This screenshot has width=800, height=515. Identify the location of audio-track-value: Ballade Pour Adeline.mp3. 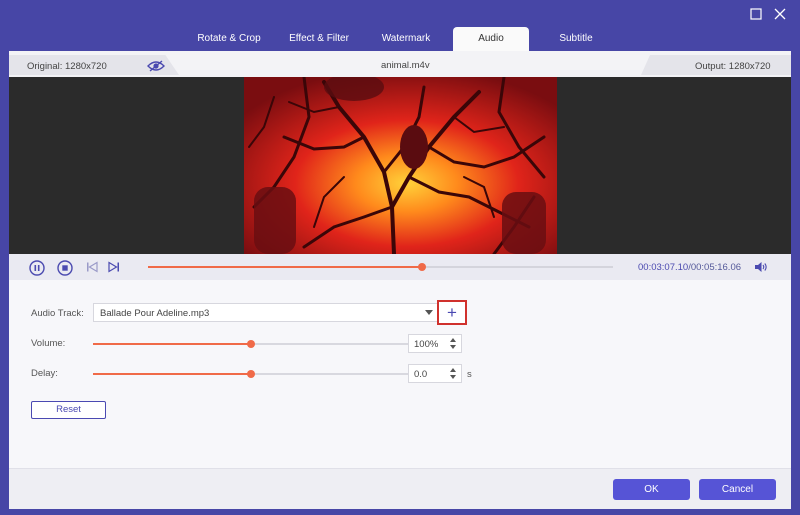
(155, 313).